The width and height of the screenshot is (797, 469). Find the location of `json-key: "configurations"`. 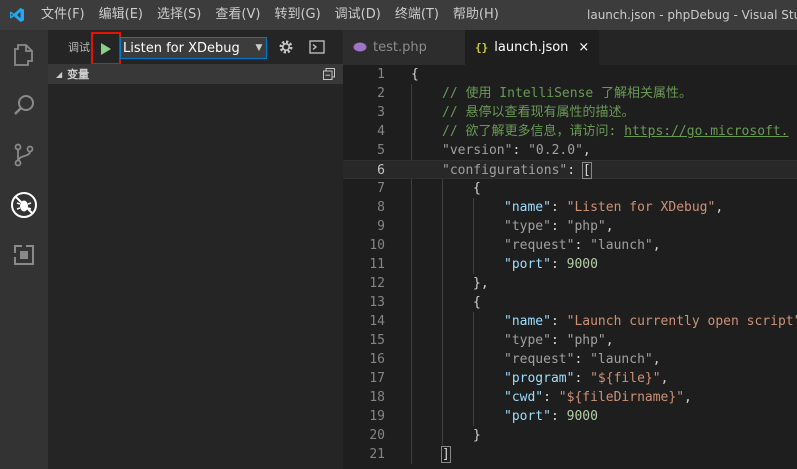

json-key: "configurations" is located at coordinates (505, 170).